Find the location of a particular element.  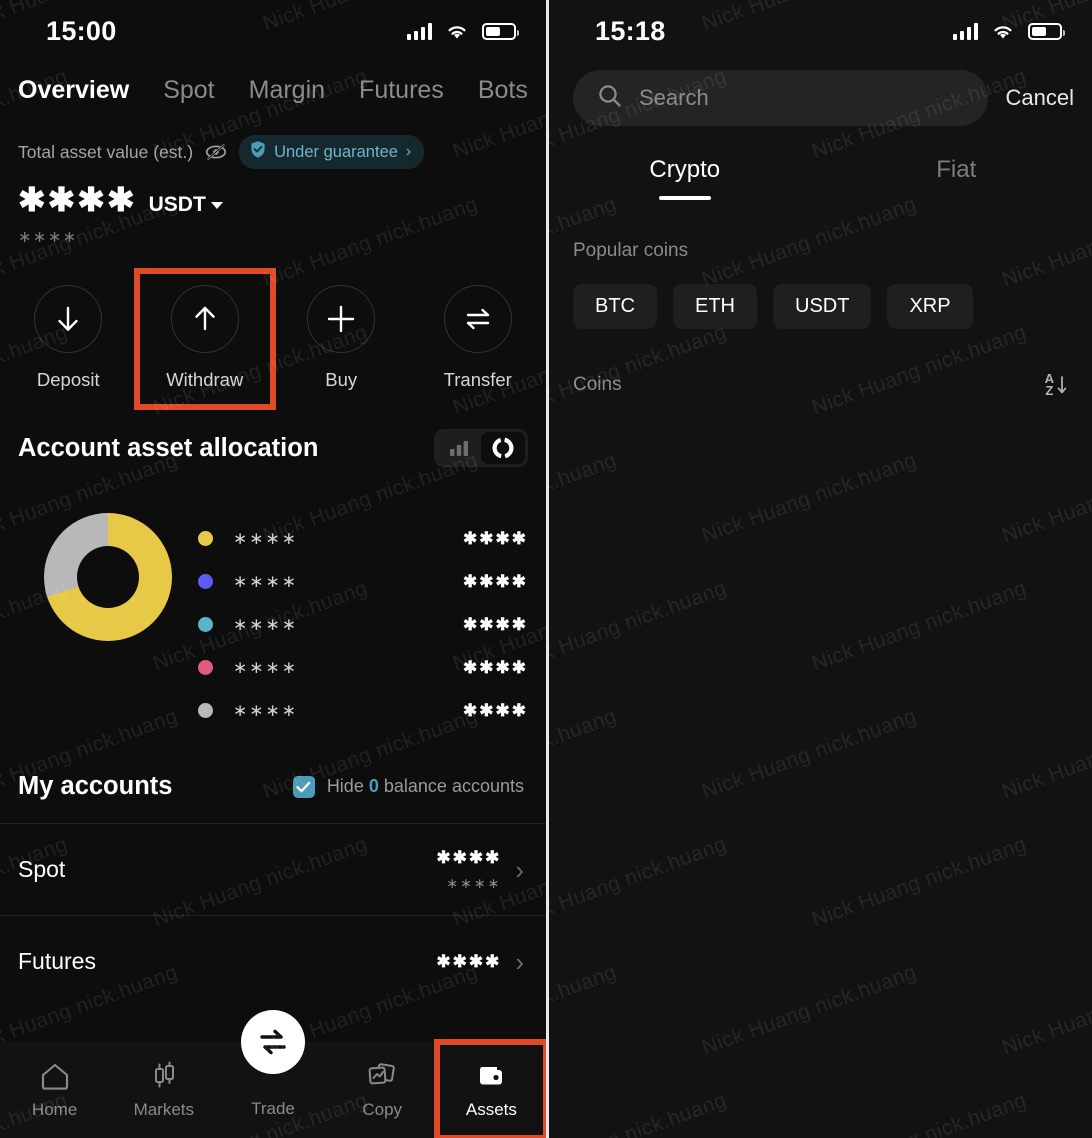

cancel-button: Cancel is located at coordinates (1040, 98).